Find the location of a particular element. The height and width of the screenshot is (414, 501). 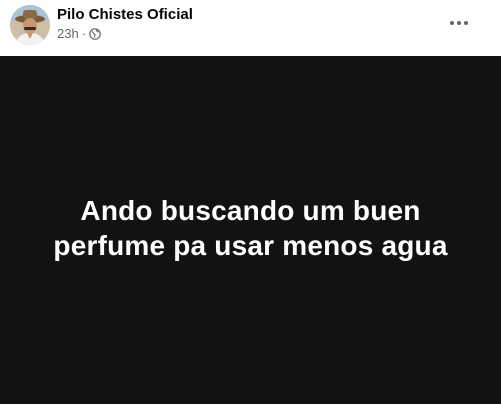

page-avatar is located at coordinates (30, 25).